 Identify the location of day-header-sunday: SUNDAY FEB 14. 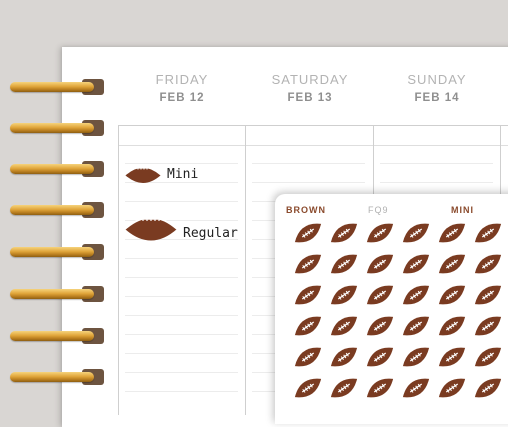
(437, 88).